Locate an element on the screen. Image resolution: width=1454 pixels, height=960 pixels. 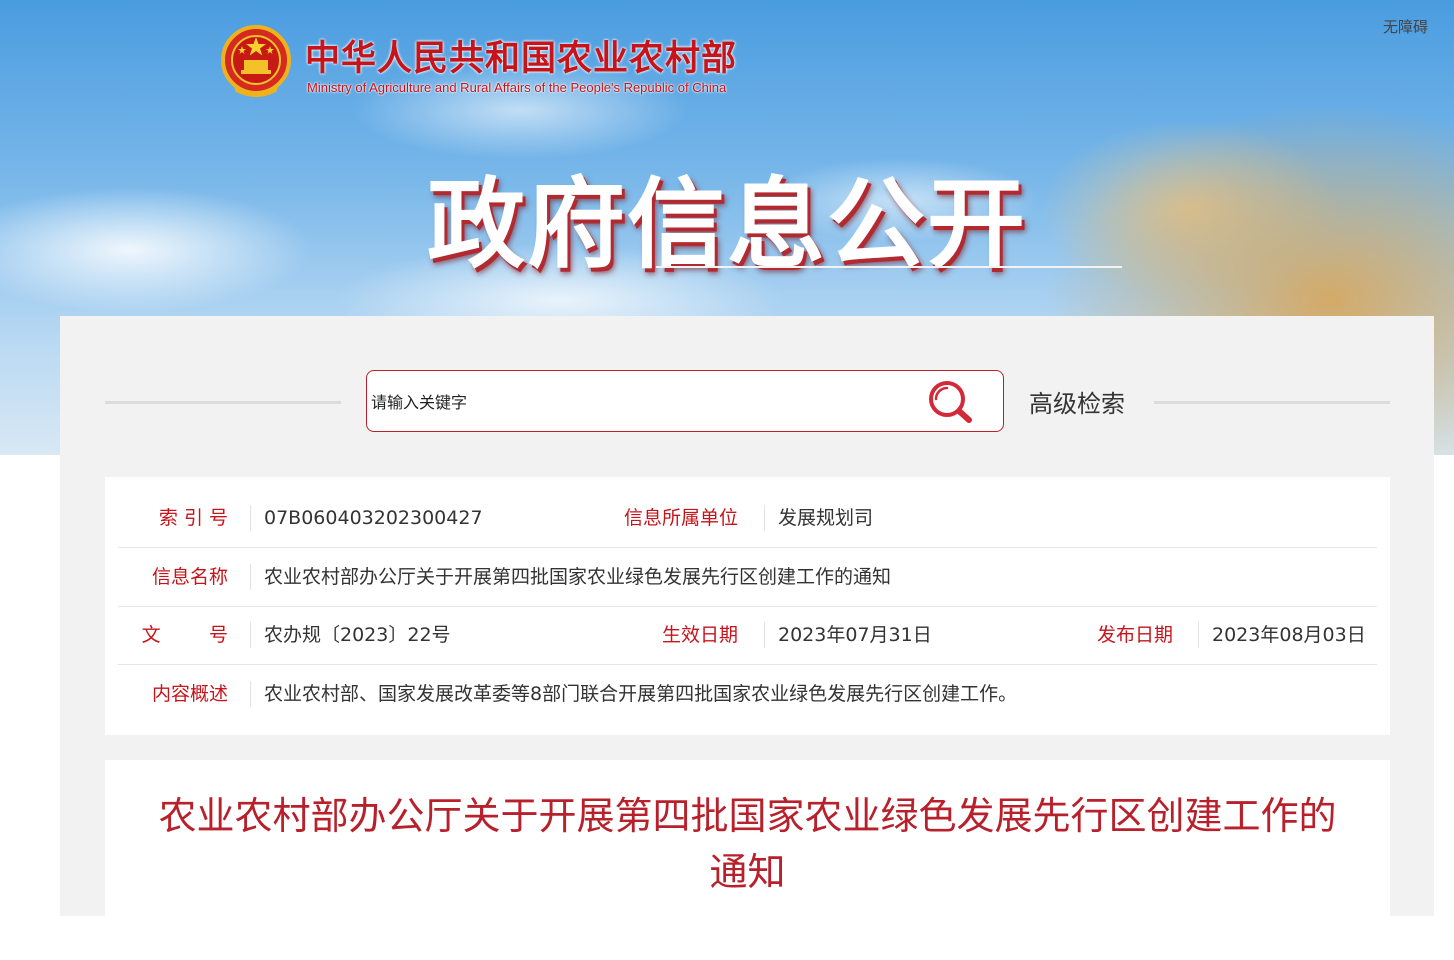
search-box is located at coordinates (685, 401).